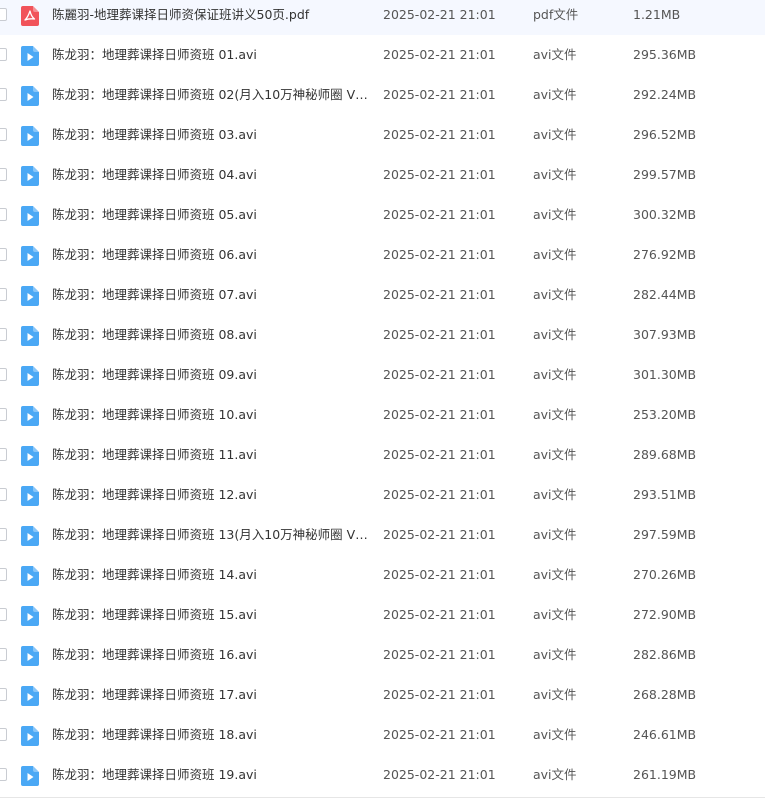  Describe the element at coordinates (211, 255) in the screenshot. I see `file-name: 陈龙羽：地理葬课择日师资班 06.avi` at that location.